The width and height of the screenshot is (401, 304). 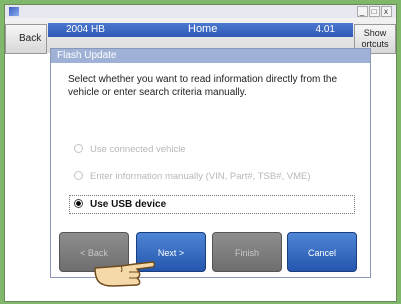 I want to click on window-controls: _ □ x, so click(x=374, y=11).